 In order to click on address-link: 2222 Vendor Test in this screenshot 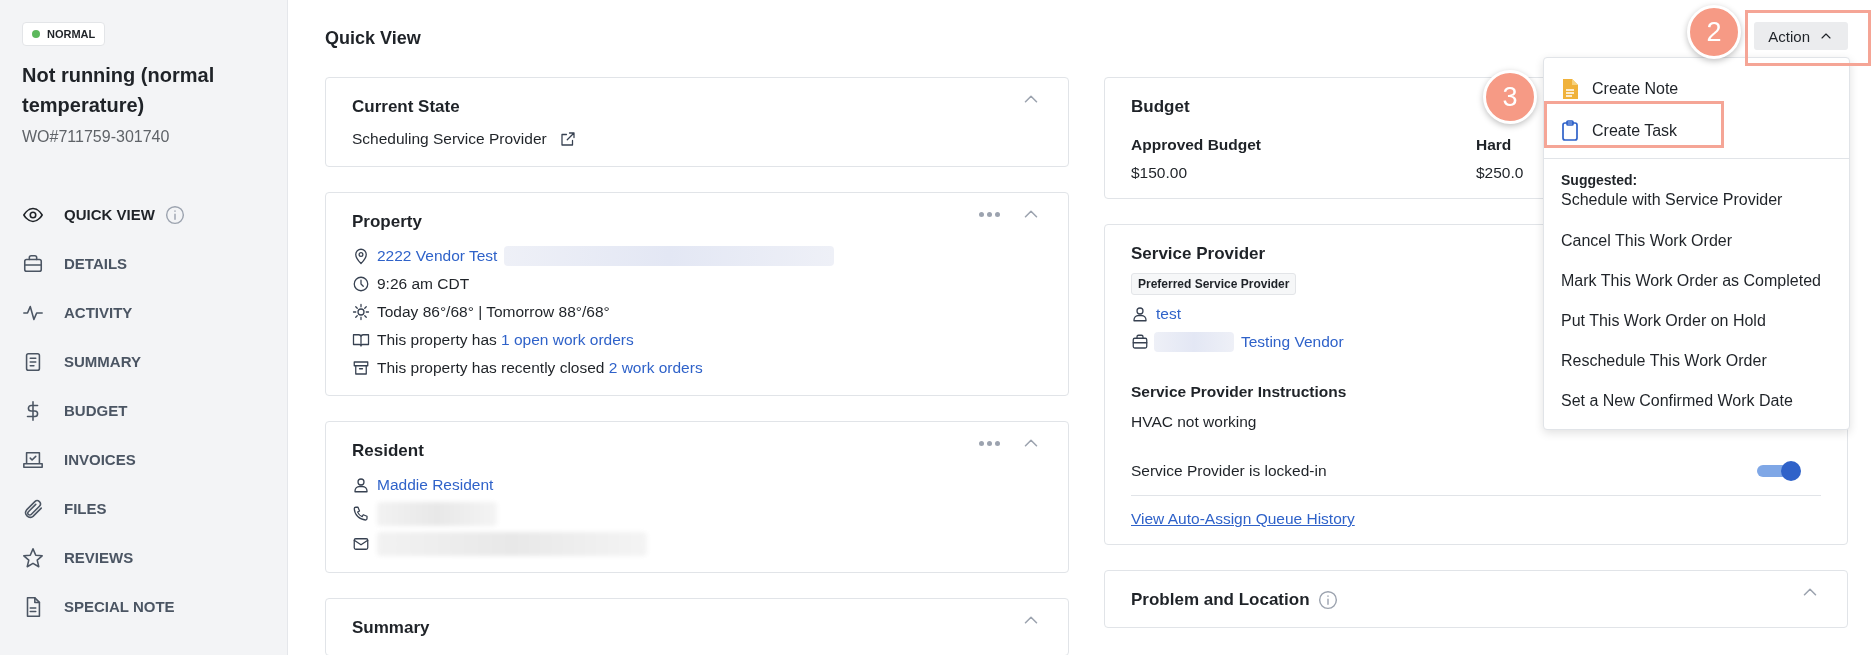, I will do `click(437, 256)`.